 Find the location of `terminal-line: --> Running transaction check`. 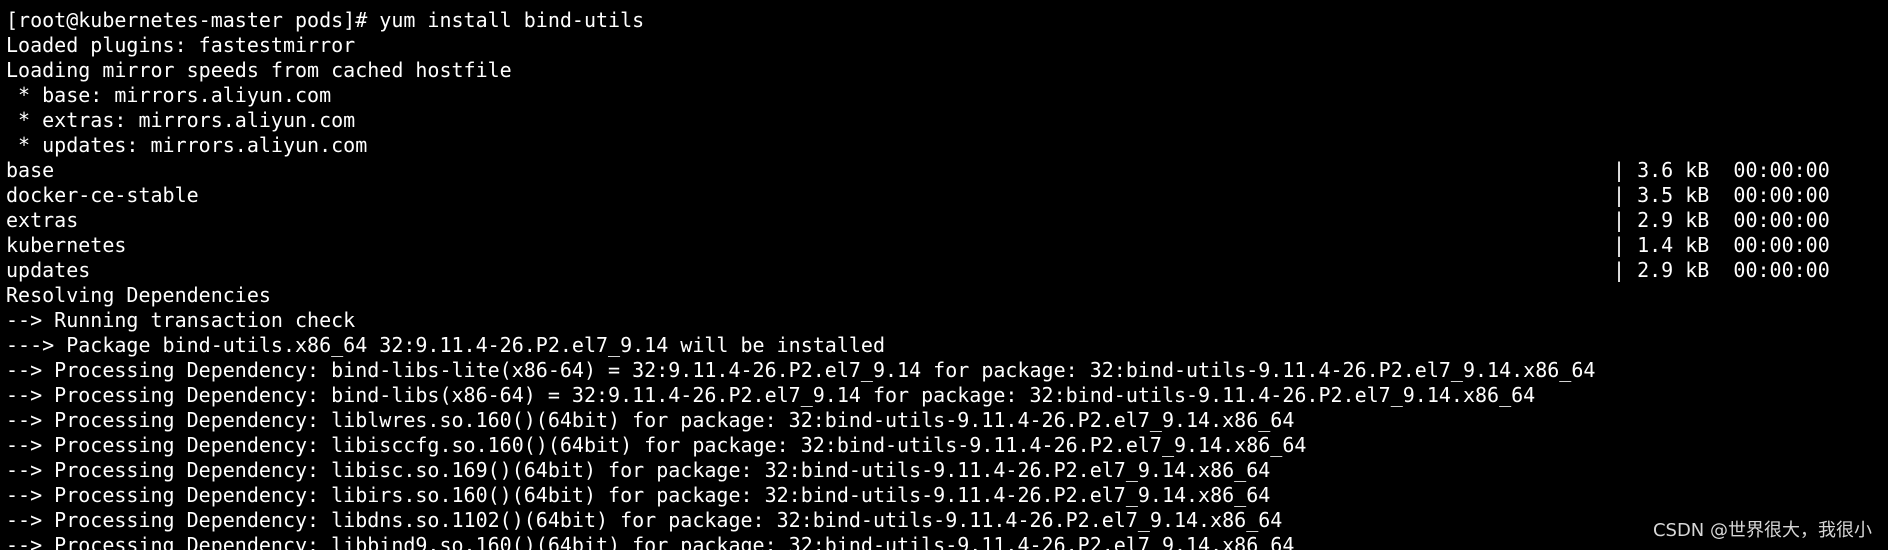

terminal-line: --> Running transaction check is located at coordinates (181, 320).